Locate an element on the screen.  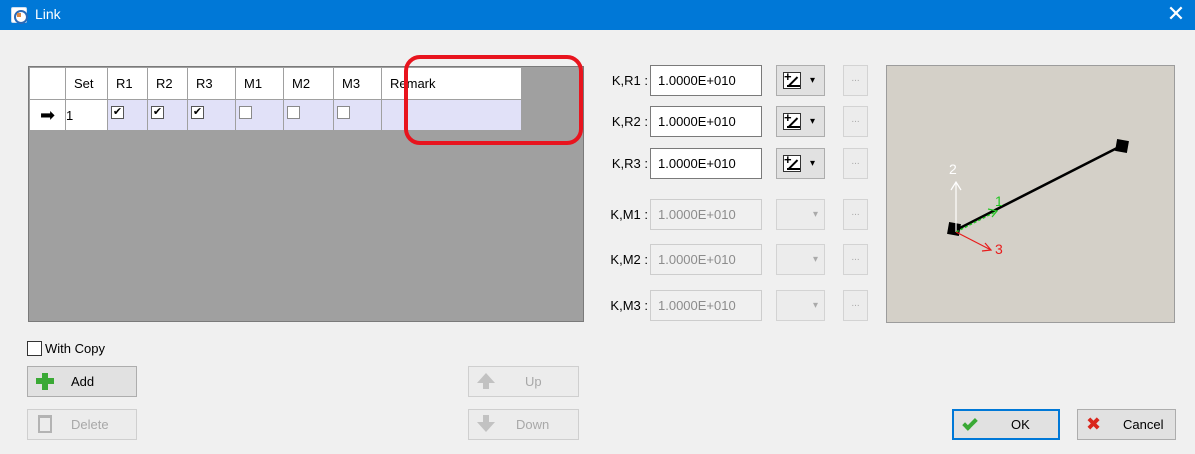
cell-m2 is located at coordinates (308, 115).